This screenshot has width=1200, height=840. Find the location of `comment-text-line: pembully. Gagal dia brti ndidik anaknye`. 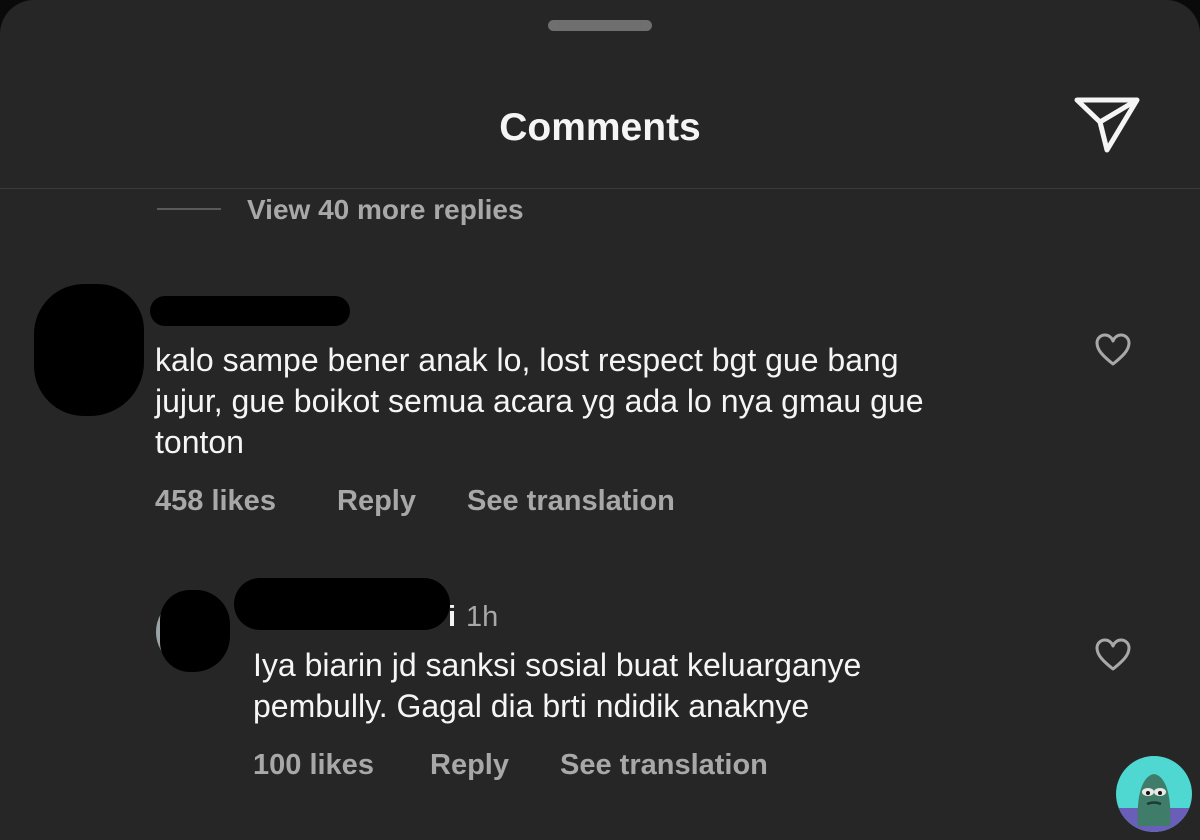

comment-text-line: pembully. Gagal dia brti ndidik anaknye is located at coordinates (531, 706).